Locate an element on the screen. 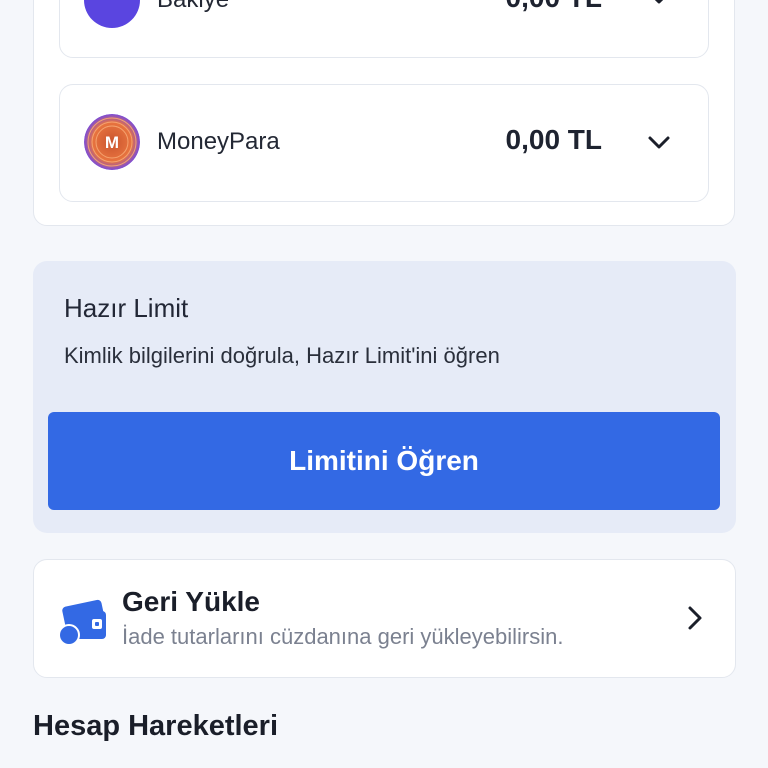 This screenshot has height=768, width=768. chevron-right-icon is located at coordinates (695, 618).